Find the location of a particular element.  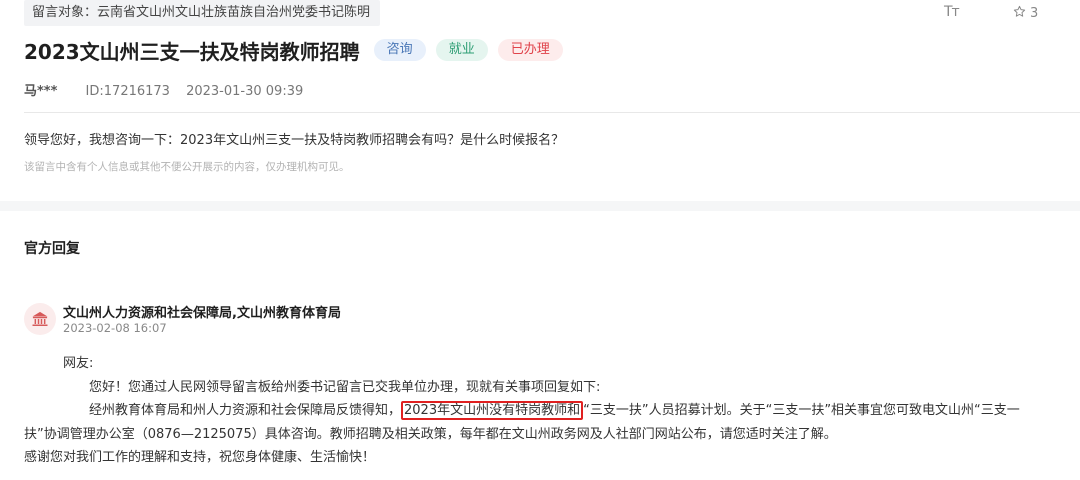

section-separator is located at coordinates (540, 206).